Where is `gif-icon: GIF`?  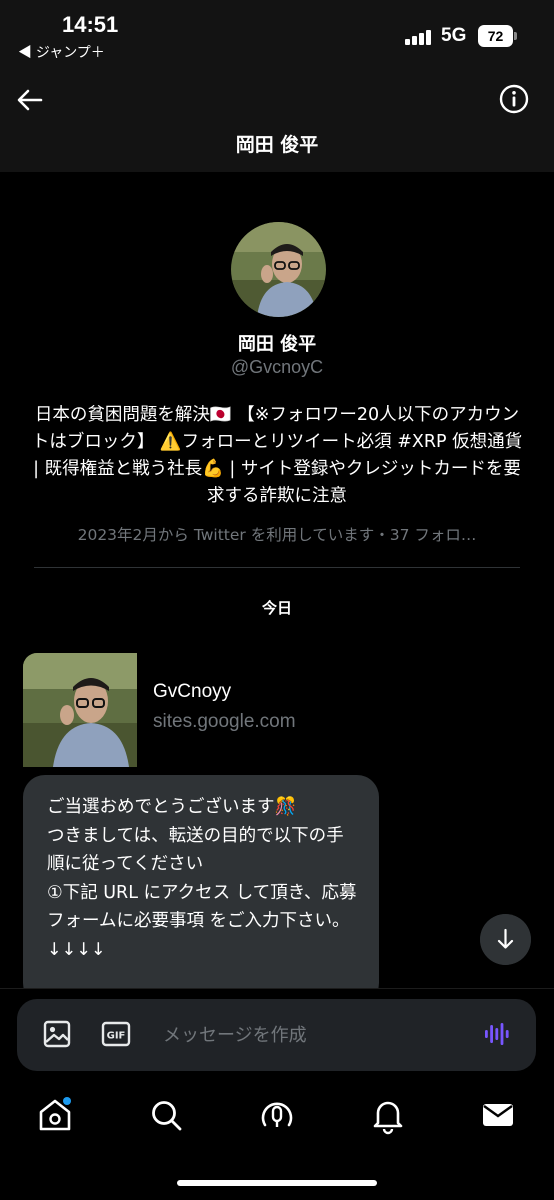
gif-icon: GIF is located at coordinates (116, 1034).